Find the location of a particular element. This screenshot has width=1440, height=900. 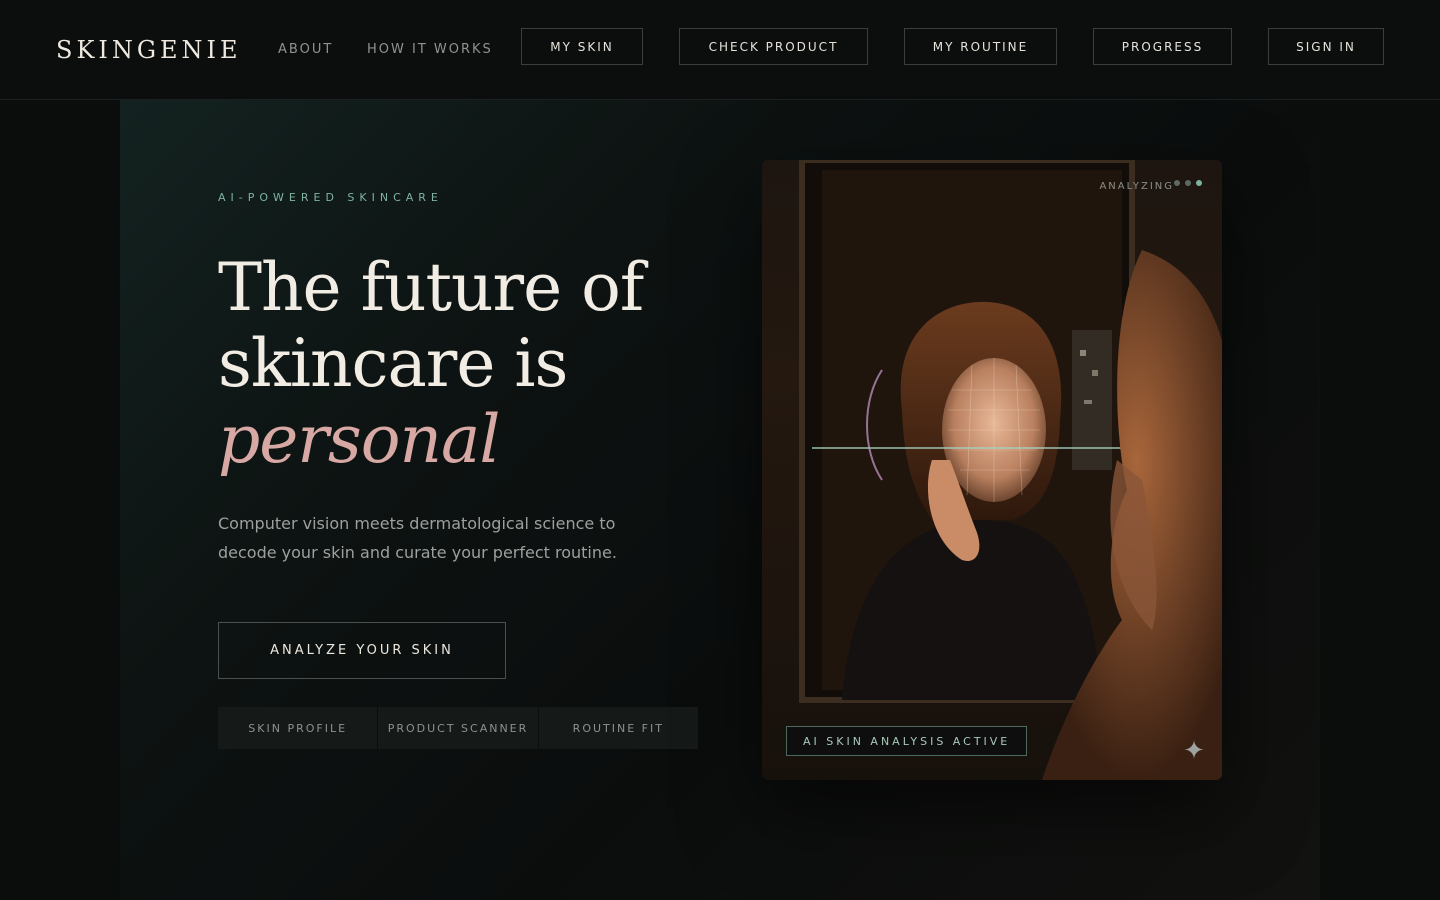

nav-button-check-product: CHECK PRODUCT is located at coordinates (773, 46).